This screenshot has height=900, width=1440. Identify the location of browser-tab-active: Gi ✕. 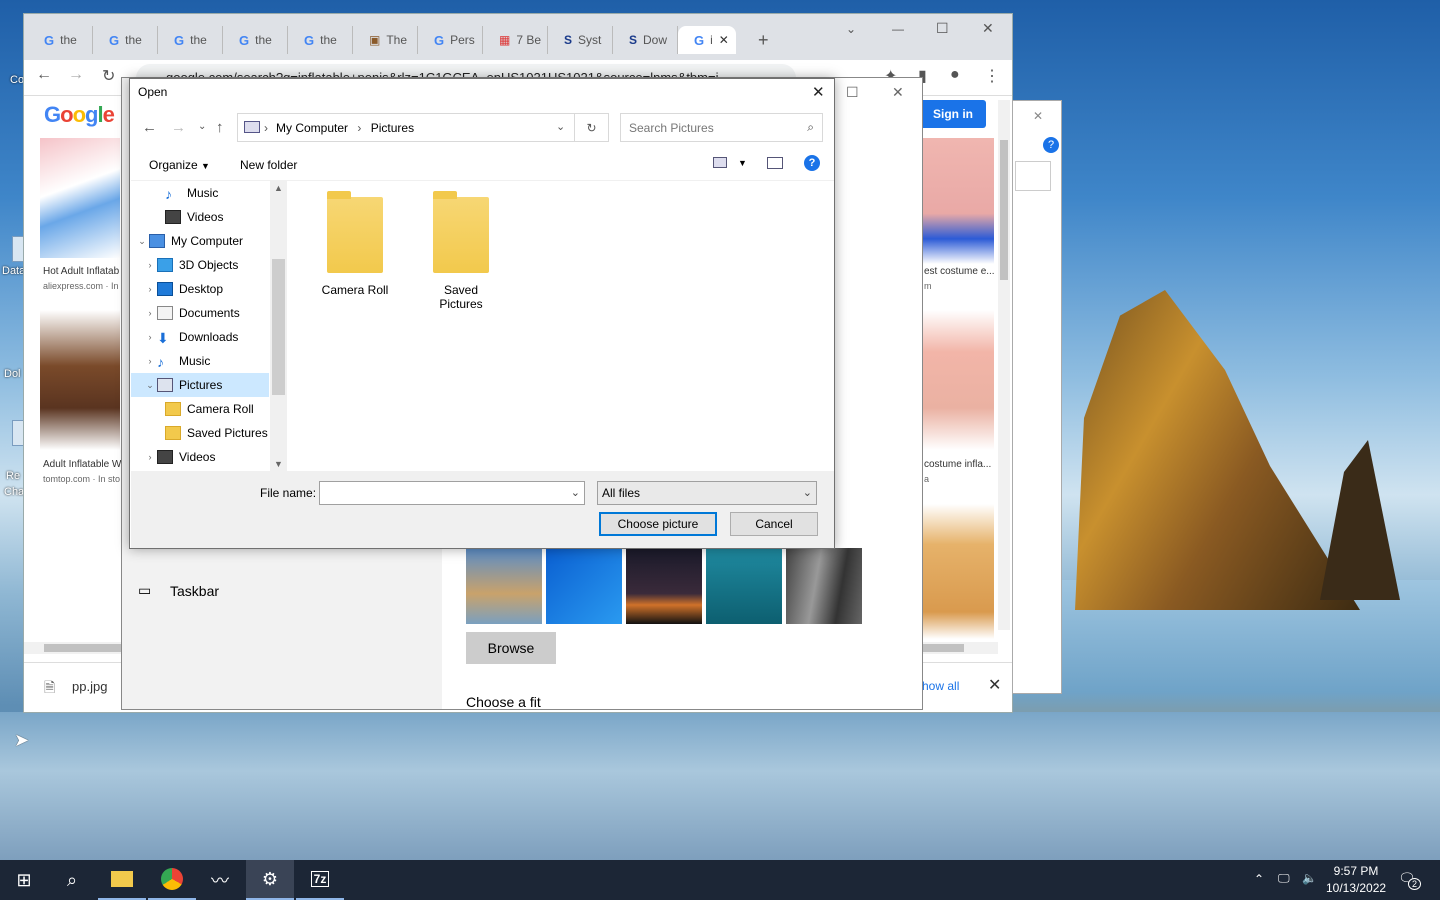
(707, 40).